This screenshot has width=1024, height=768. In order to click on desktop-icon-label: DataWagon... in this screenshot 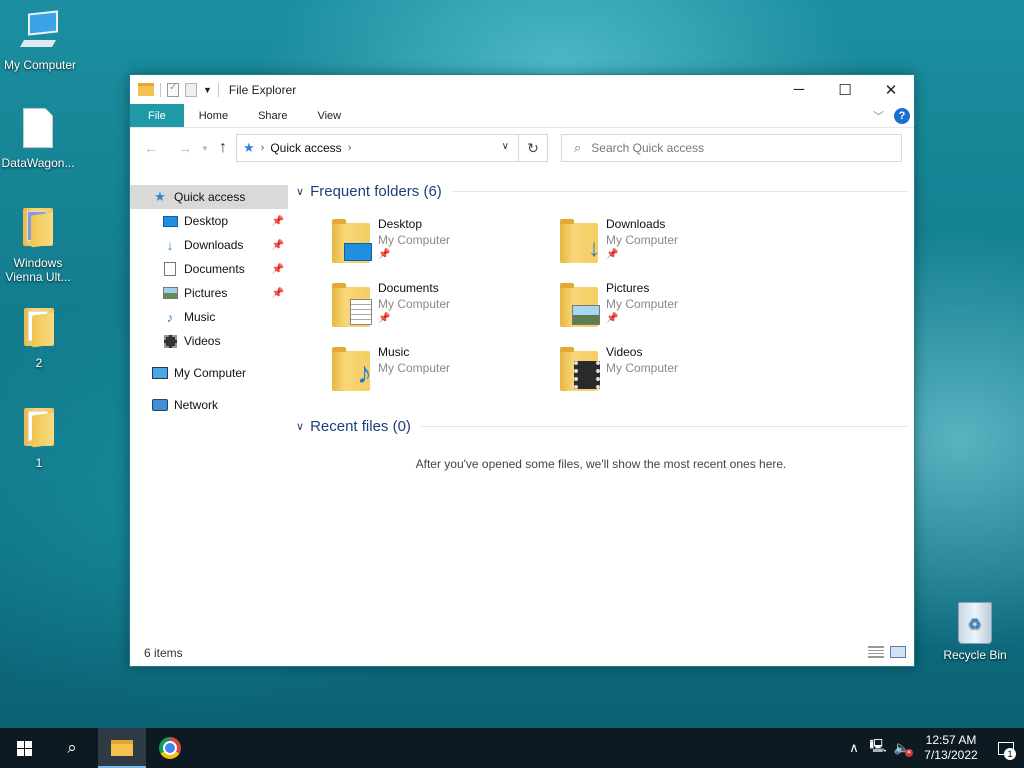, I will do `click(38, 163)`.